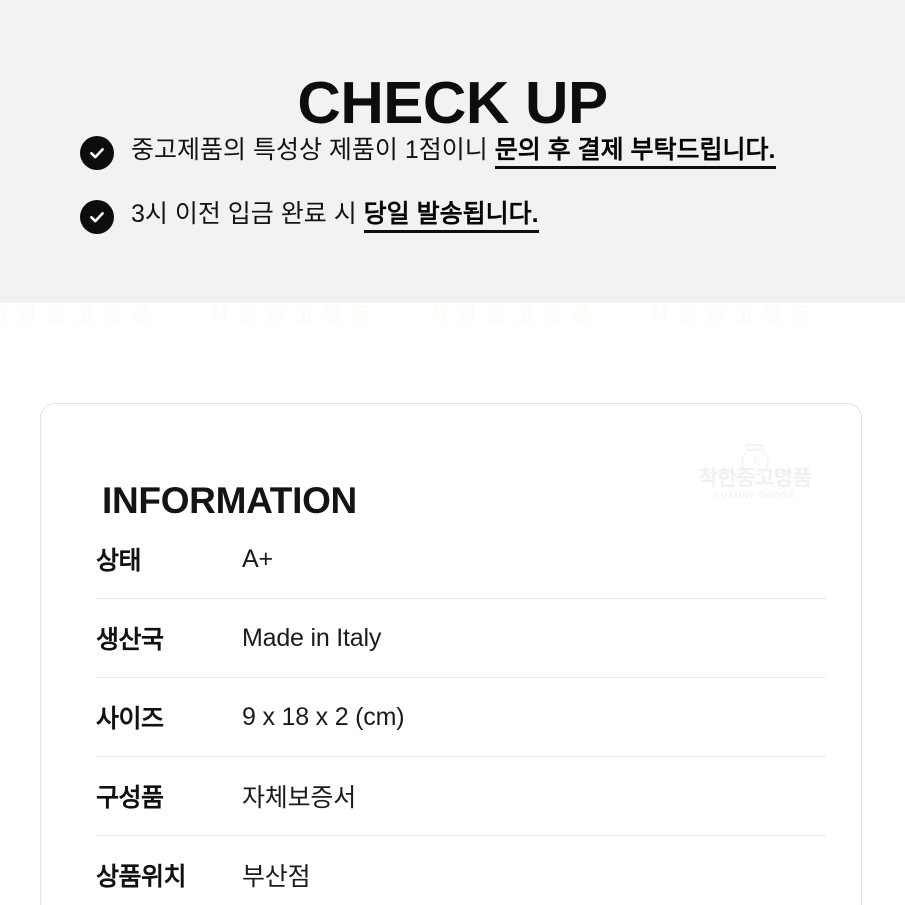 This screenshot has height=905, width=905. What do you see at coordinates (119, 561) in the screenshot?
I see `spec-label-condition: 상태` at bounding box center [119, 561].